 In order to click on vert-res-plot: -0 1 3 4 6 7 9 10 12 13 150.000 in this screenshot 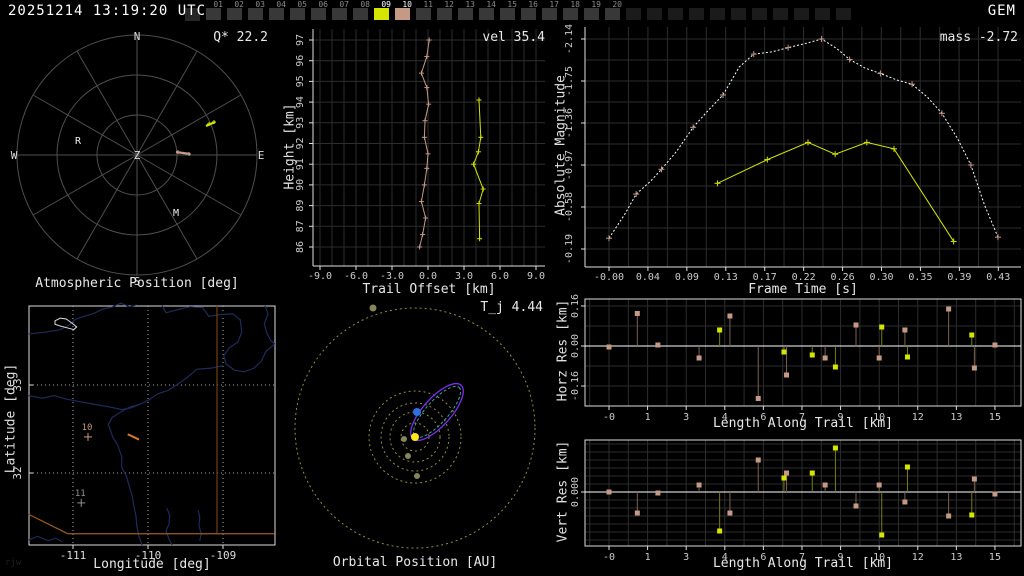, I will do `click(796, 501)`.